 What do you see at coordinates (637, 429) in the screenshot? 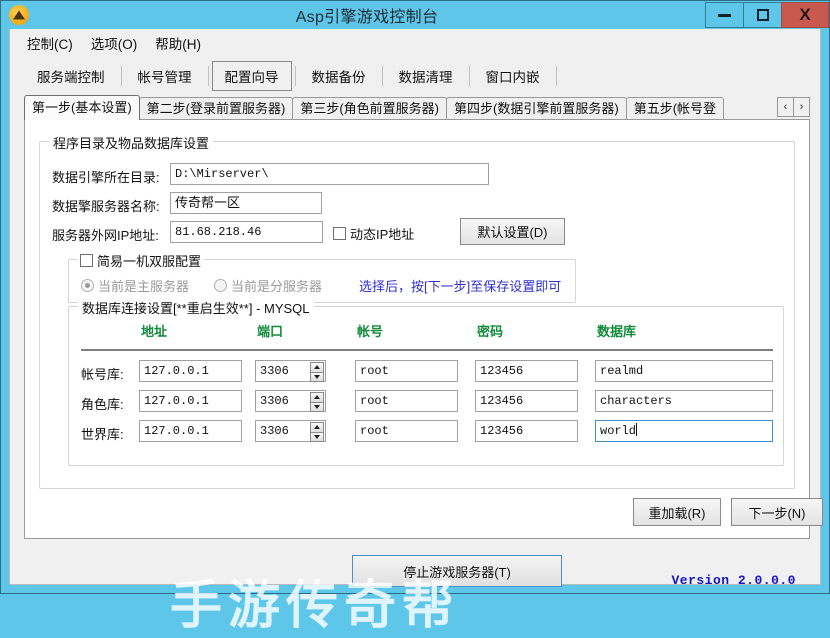
I see `text-caret` at bounding box center [637, 429].